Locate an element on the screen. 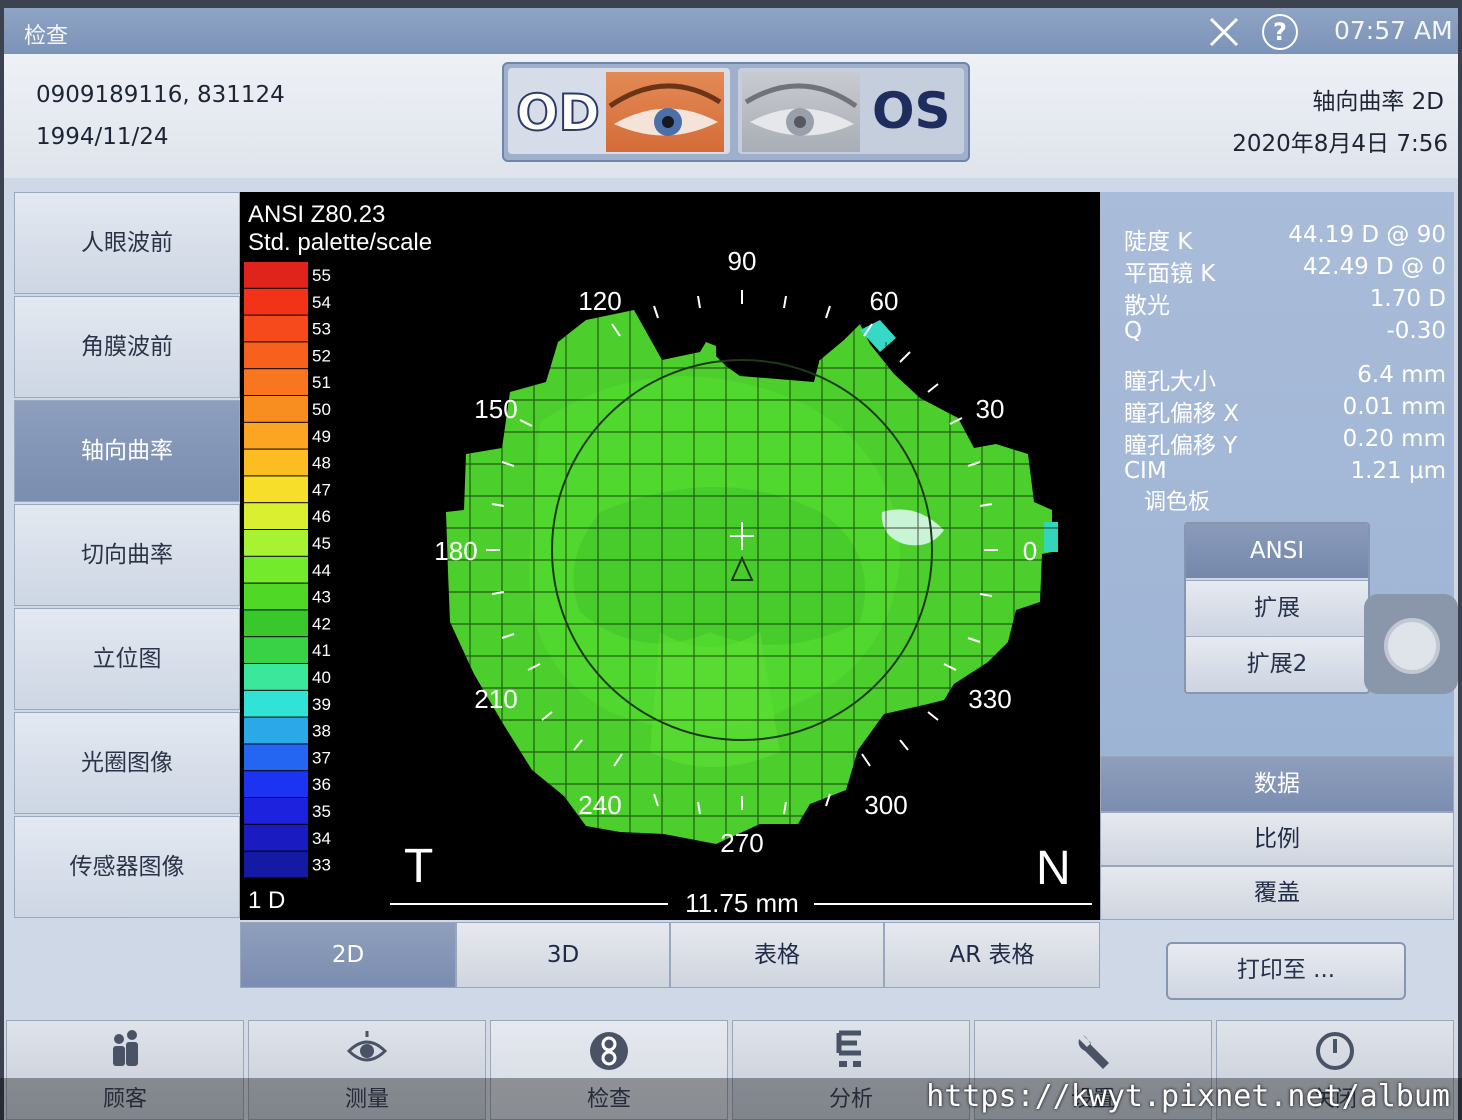 Image resolution: width=1462 pixels, height=1120 pixels. temporal-label: T is located at coordinates (418, 866).